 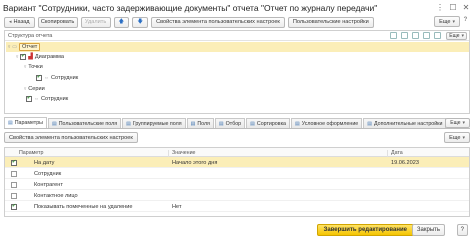 What do you see at coordinates (36, 98) in the screenshot?
I see `grouping-field-icon: ⇔` at bounding box center [36, 98].